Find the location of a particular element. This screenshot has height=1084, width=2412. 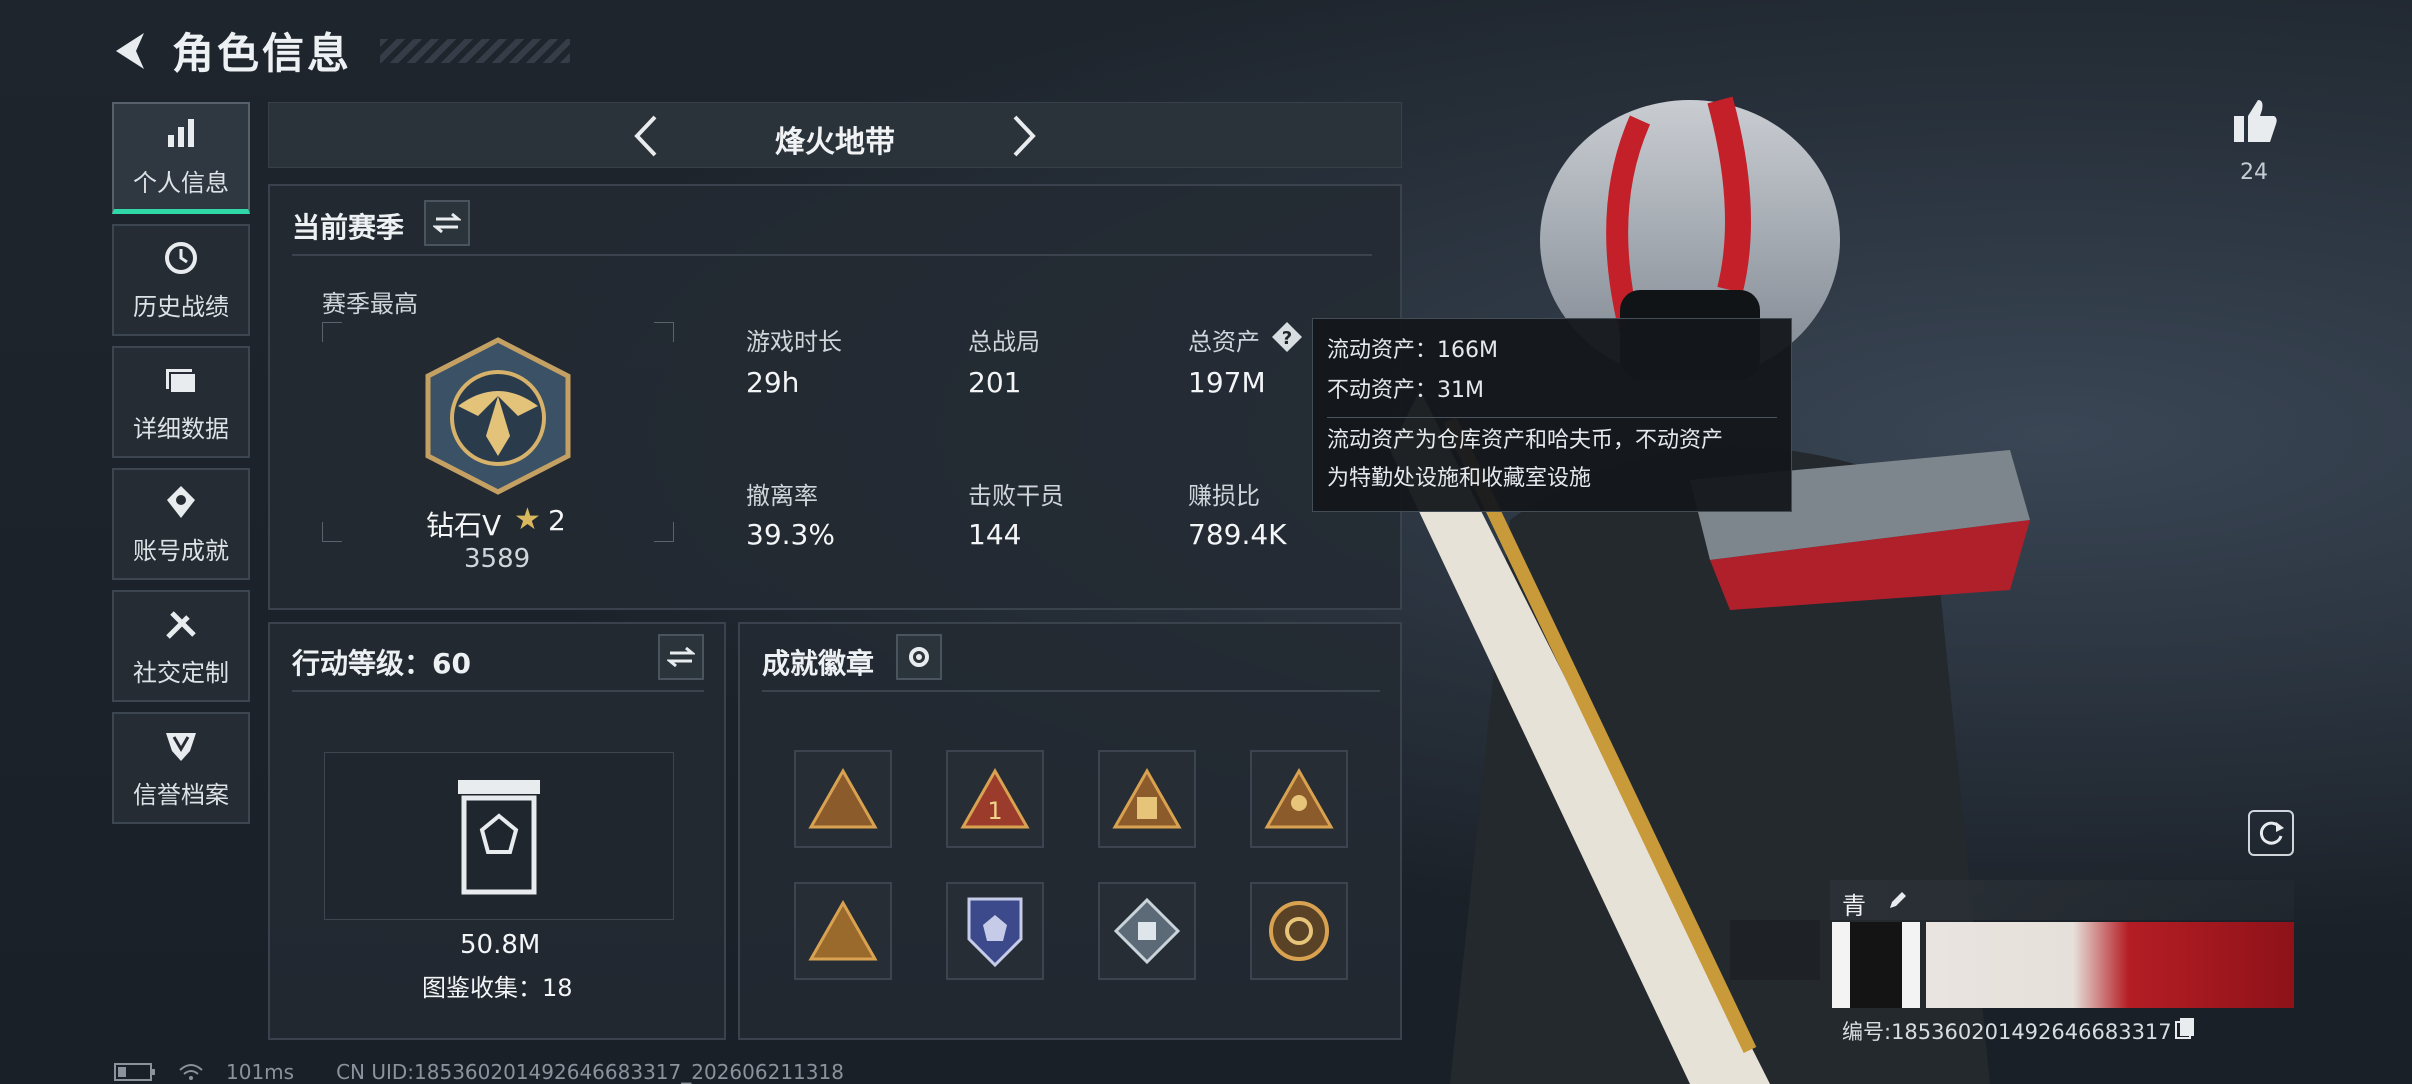

help-icon: ? is located at coordinates (1287, 337).